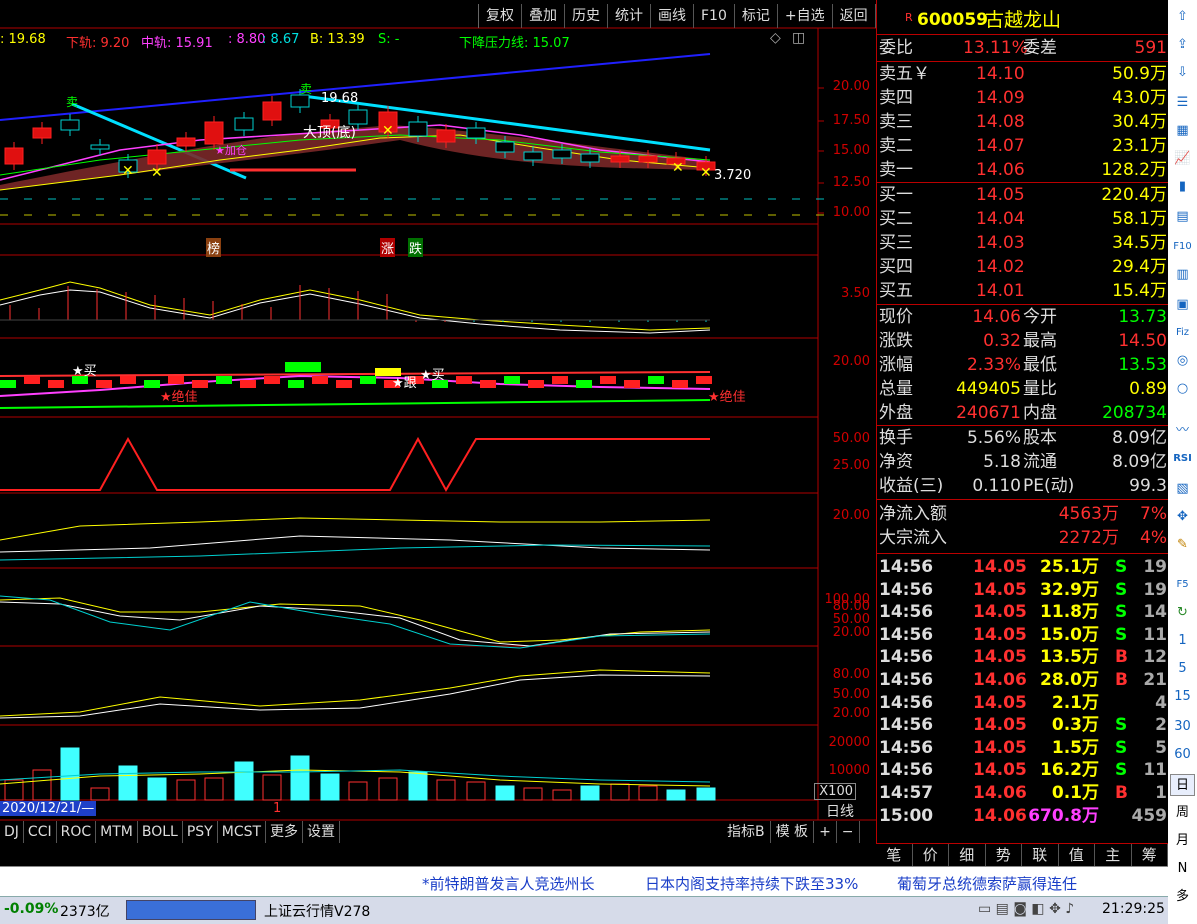 This screenshot has width=1197, height=924. What do you see at coordinates (851, 694) in the screenshot?
I see `axis-label: 50.00` at bounding box center [851, 694].